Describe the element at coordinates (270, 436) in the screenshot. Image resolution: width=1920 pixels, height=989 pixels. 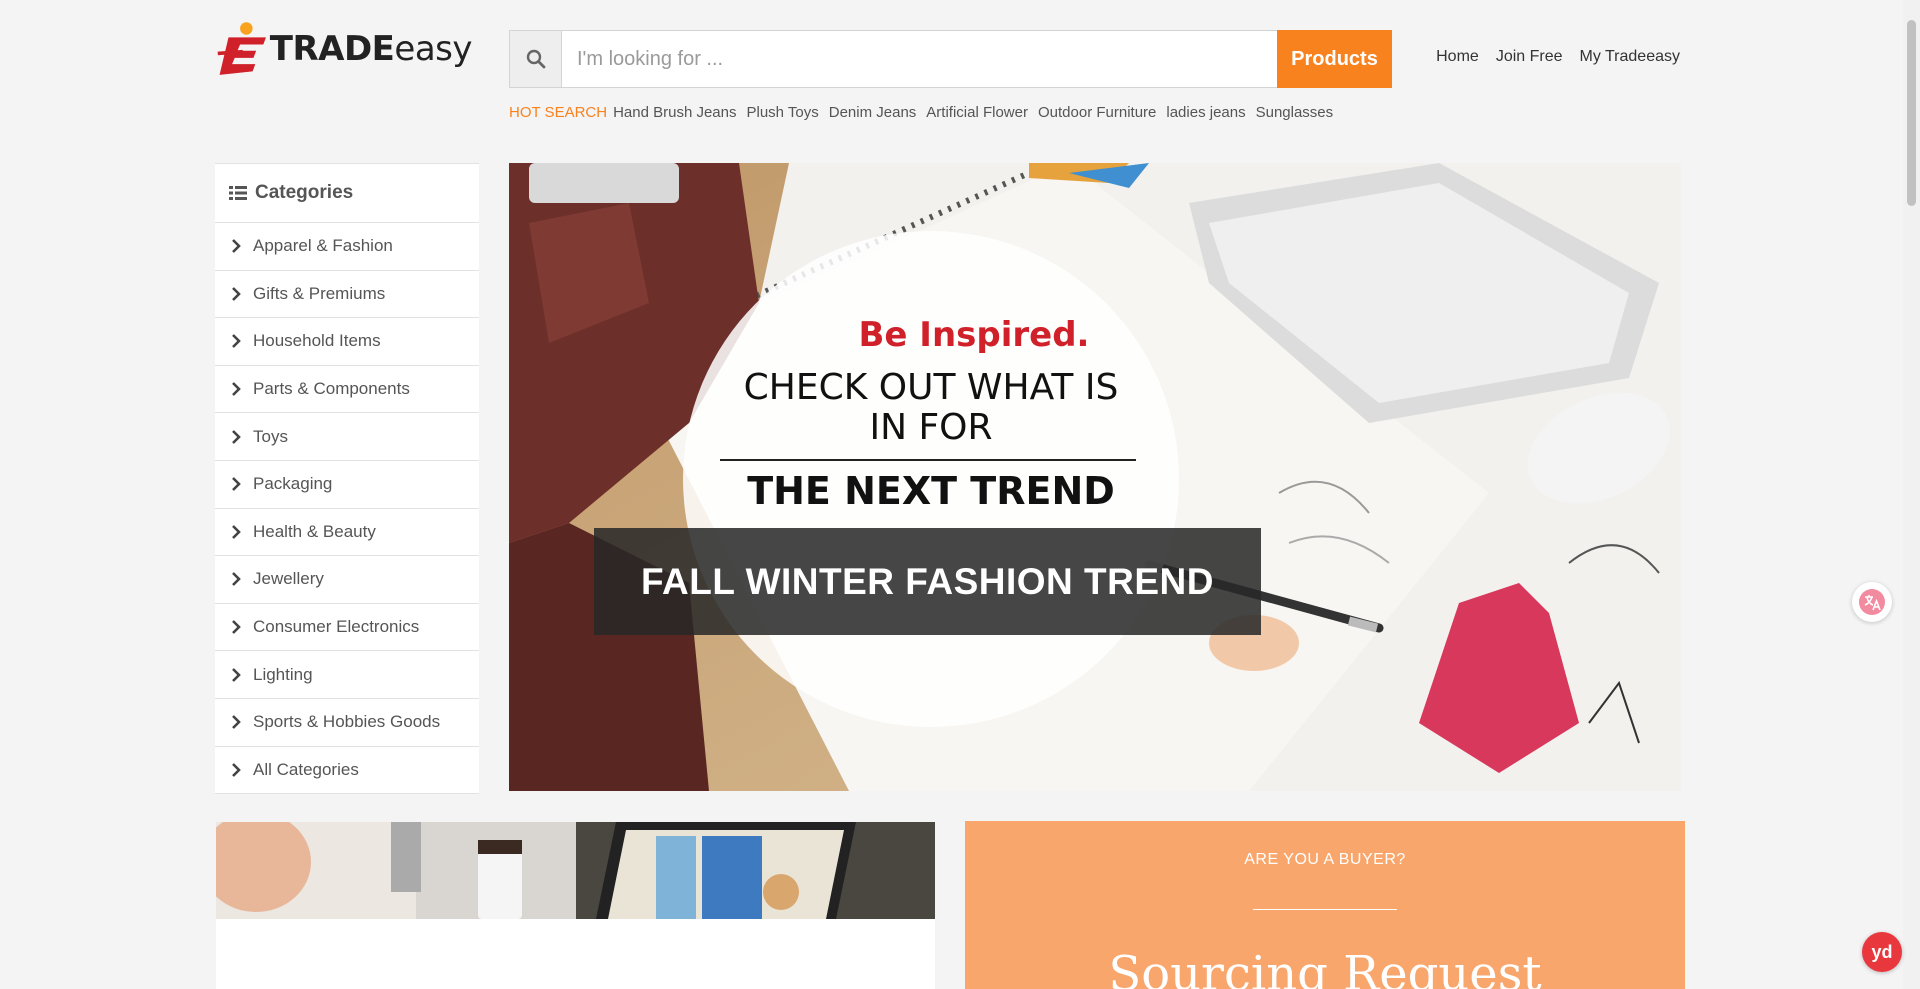
I see `category-label: Toys` at that location.